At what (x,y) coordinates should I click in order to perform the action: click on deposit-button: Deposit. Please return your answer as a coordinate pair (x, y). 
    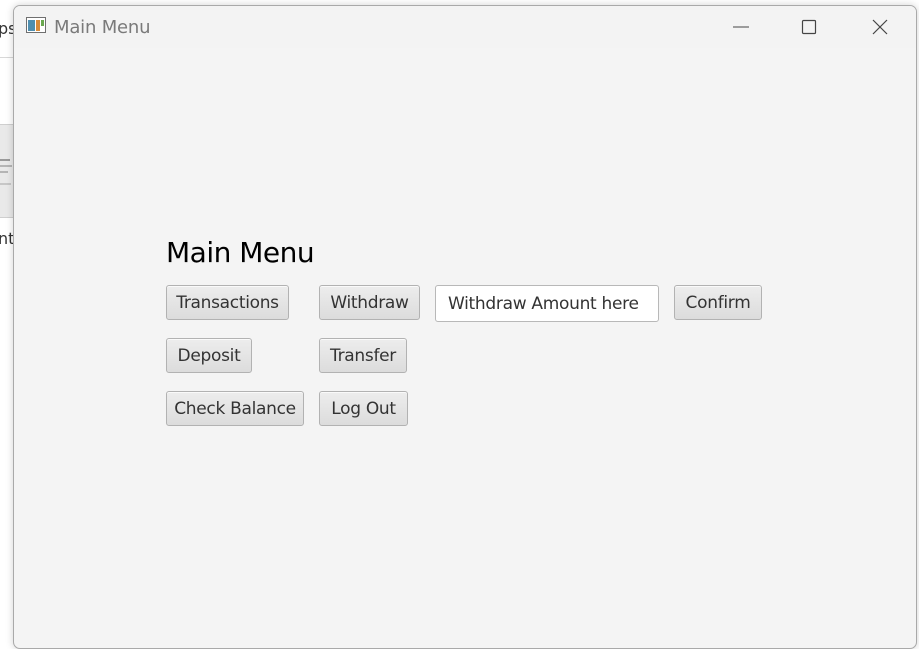
    Looking at the image, I should click on (209, 355).